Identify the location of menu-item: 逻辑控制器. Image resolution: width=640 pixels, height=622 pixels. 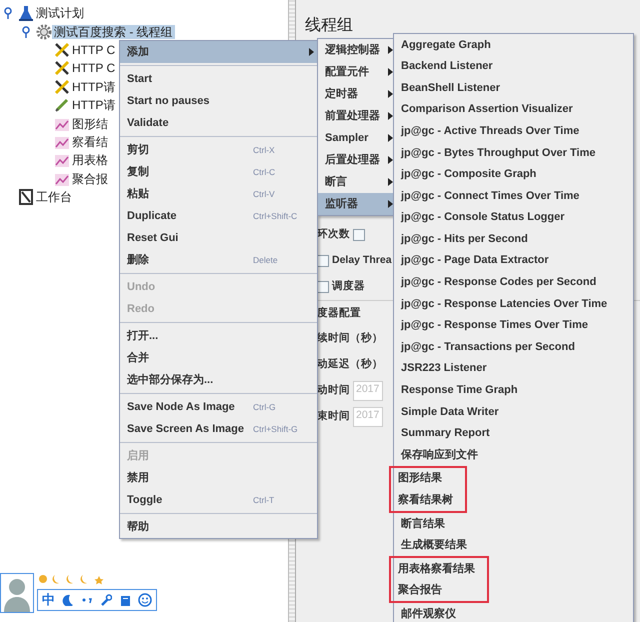
(357, 50).